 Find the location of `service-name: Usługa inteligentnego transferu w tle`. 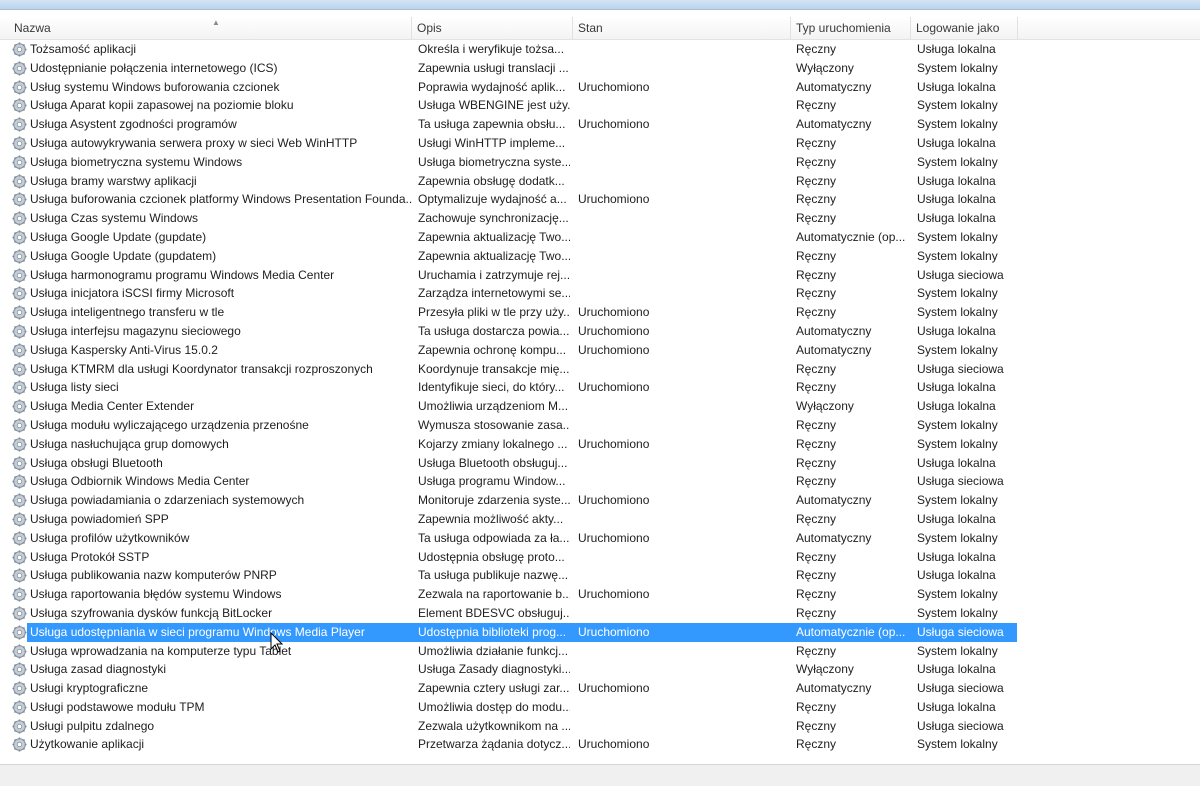

service-name: Usługa inteligentnego transferu w tle is located at coordinates (127, 312).